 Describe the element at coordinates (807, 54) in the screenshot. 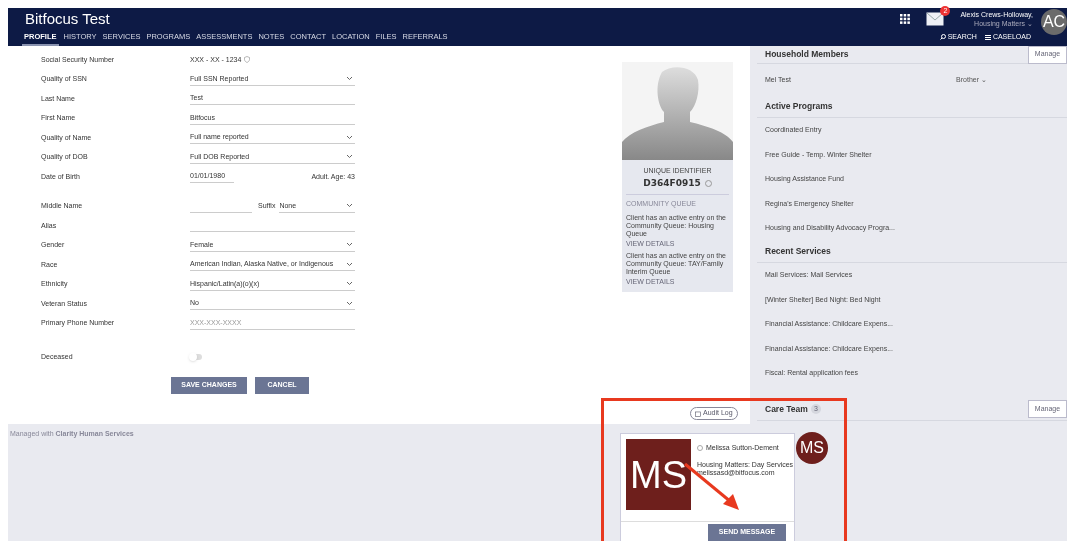

I see `section-heading: Household Members` at that location.